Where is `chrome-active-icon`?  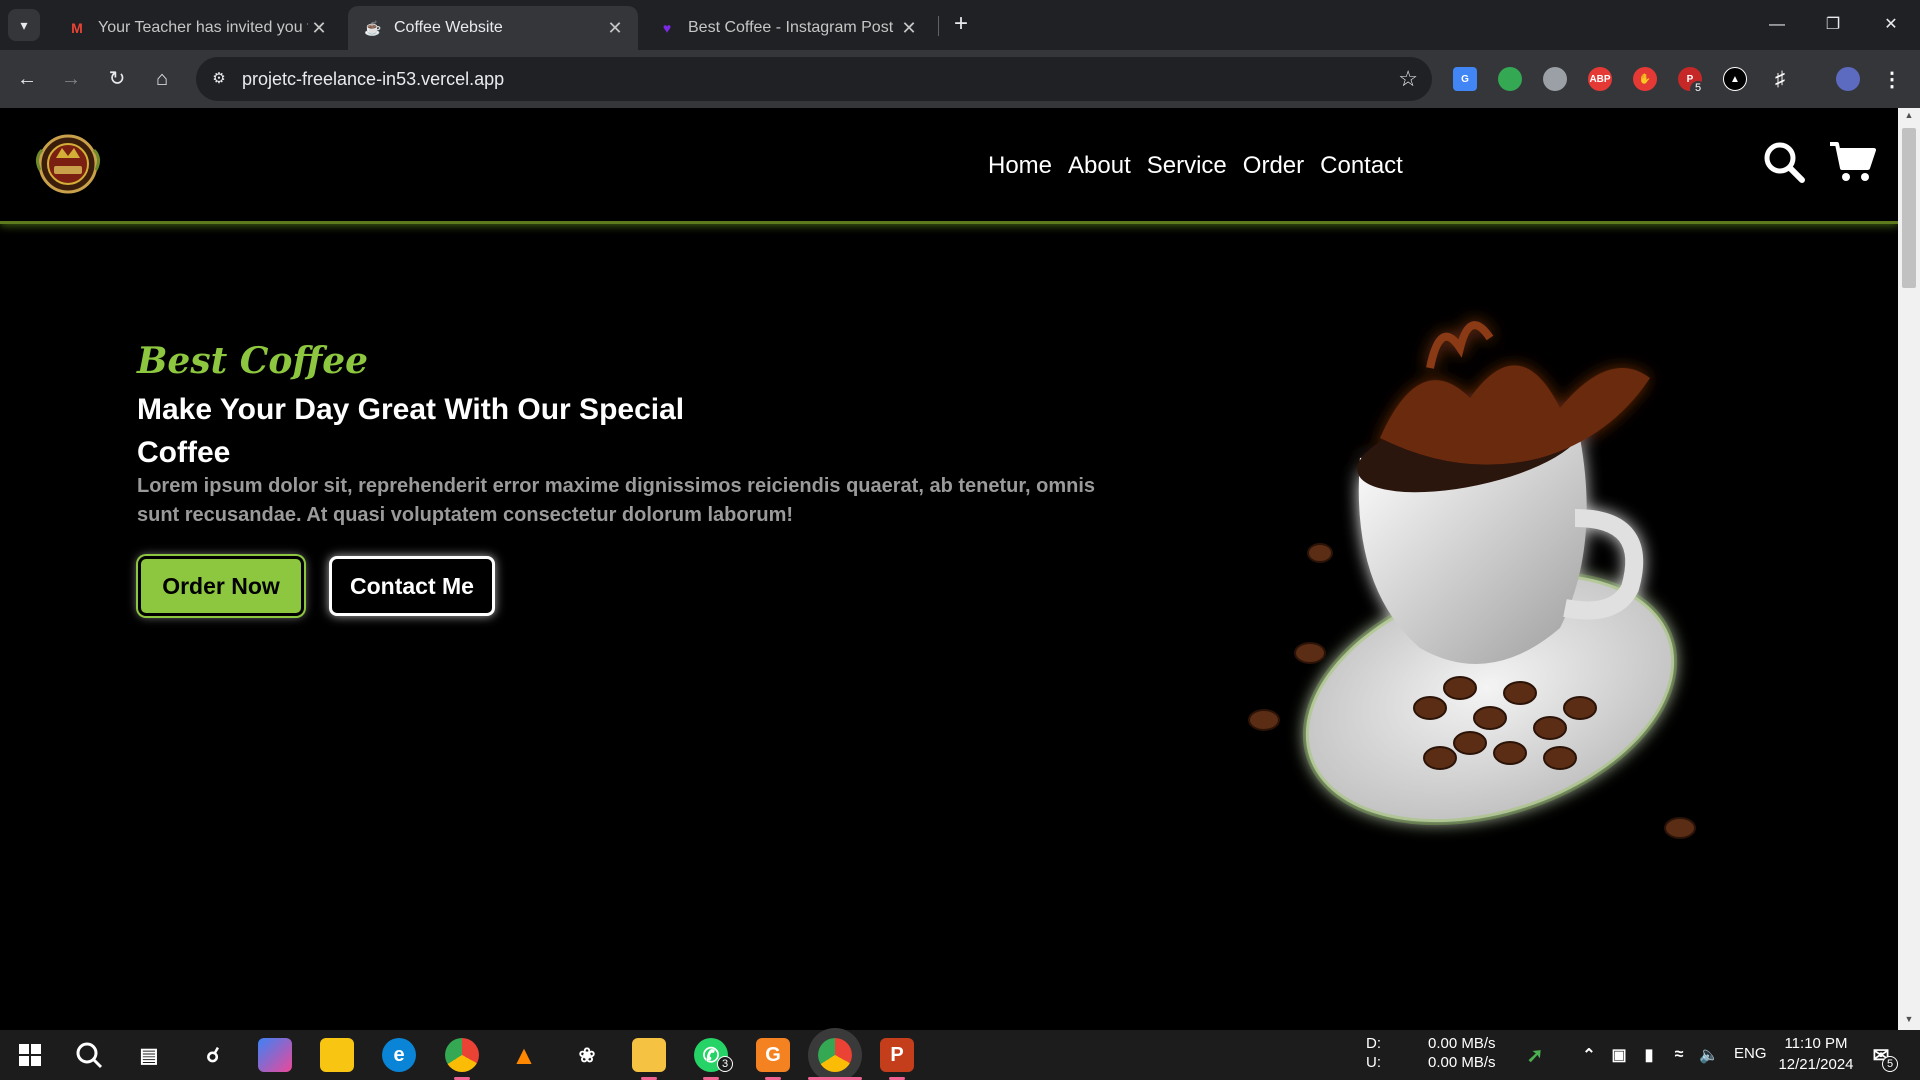 chrome-active-icon is located at coordinates (835, 1055).